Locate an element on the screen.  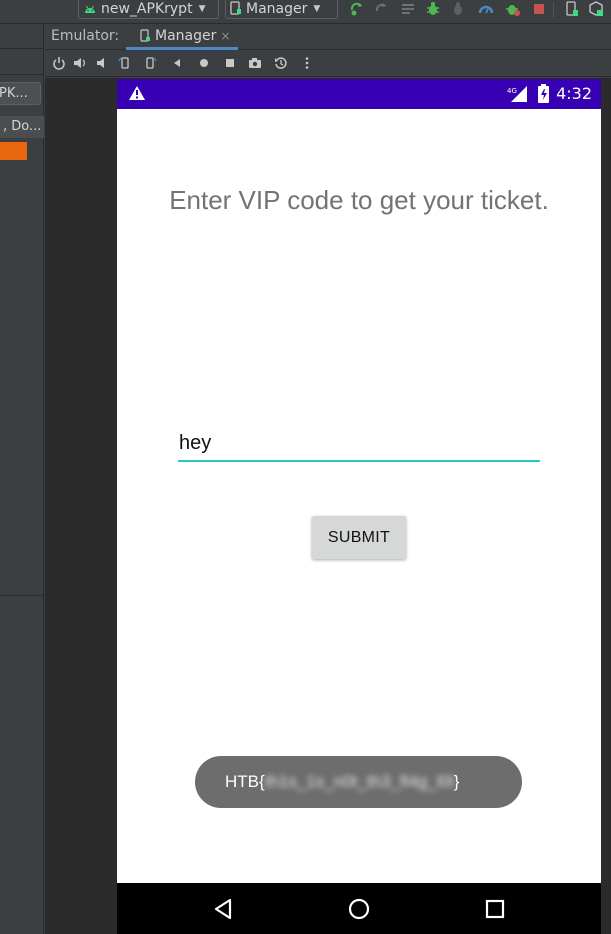
toast-message: HTB{th1s_1s_n0t_th3_fl4g_l0l} is located at coordinates (358, 782).